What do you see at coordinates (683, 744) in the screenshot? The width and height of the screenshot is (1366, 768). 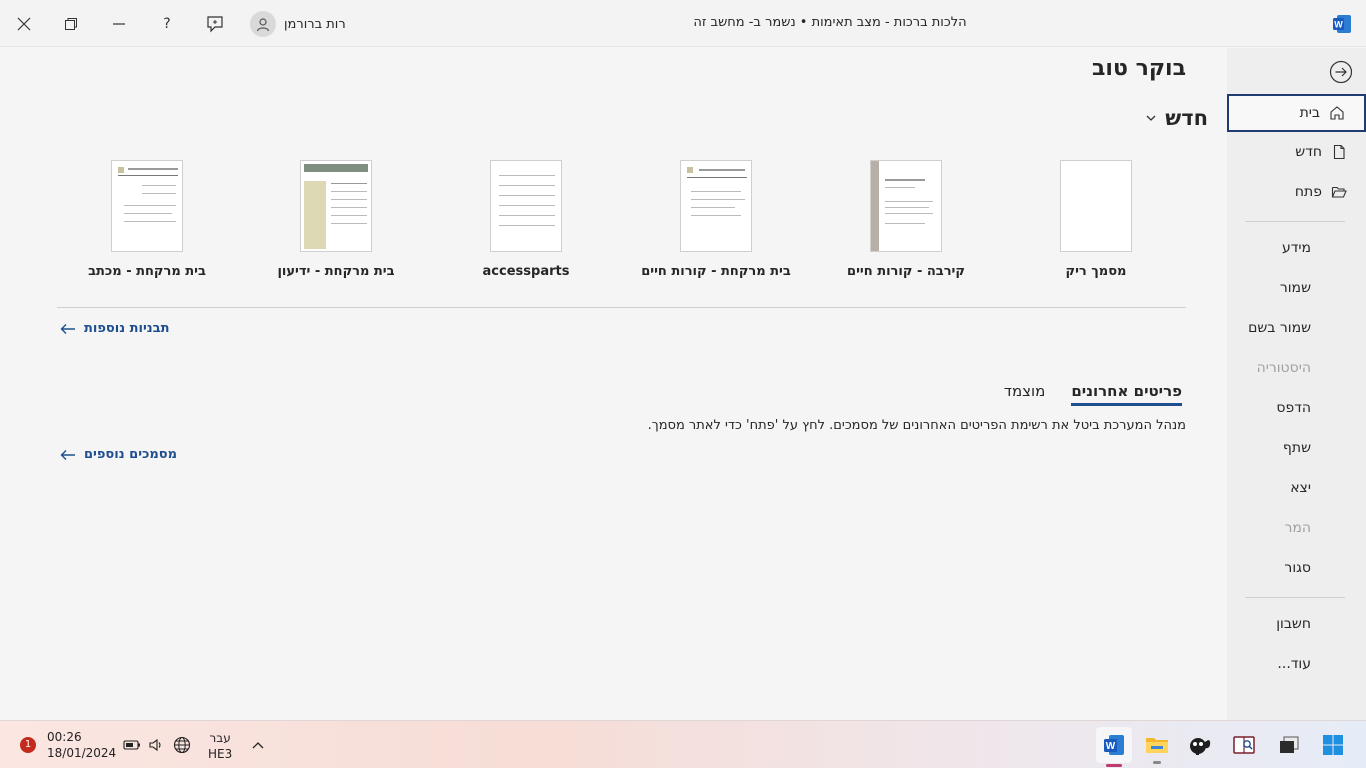 I see `taskbar: 1 00:26 18/01/2024 עבר HE3 W` at bounding box center [683, 744].